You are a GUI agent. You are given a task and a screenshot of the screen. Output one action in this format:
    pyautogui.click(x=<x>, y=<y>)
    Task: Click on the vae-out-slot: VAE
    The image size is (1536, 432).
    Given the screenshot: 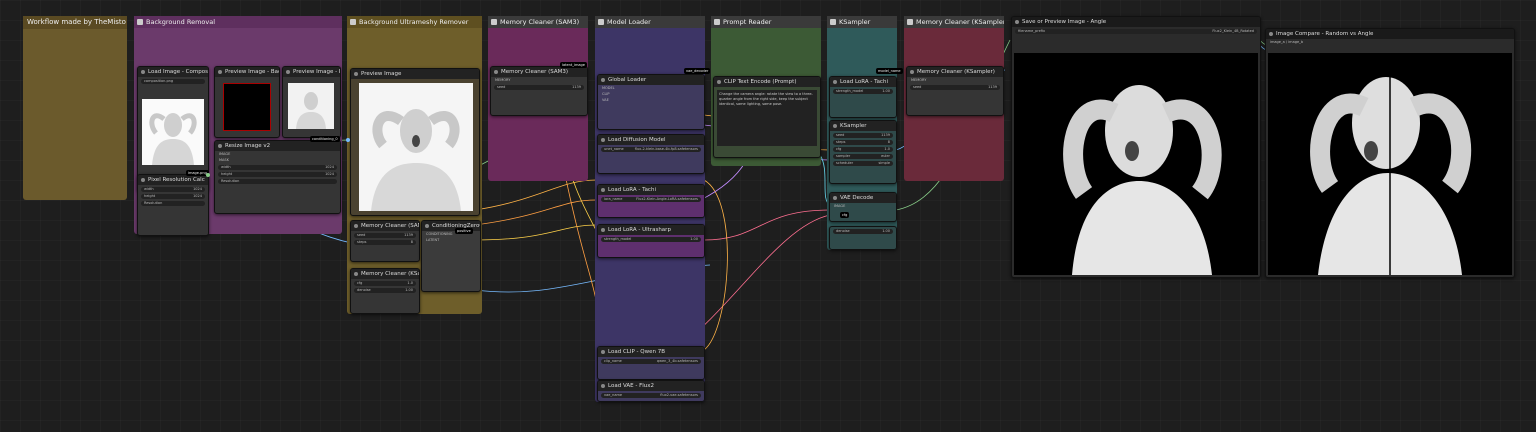 What is the action you would take?
    pyautogui.click(x=651, y=100)
    